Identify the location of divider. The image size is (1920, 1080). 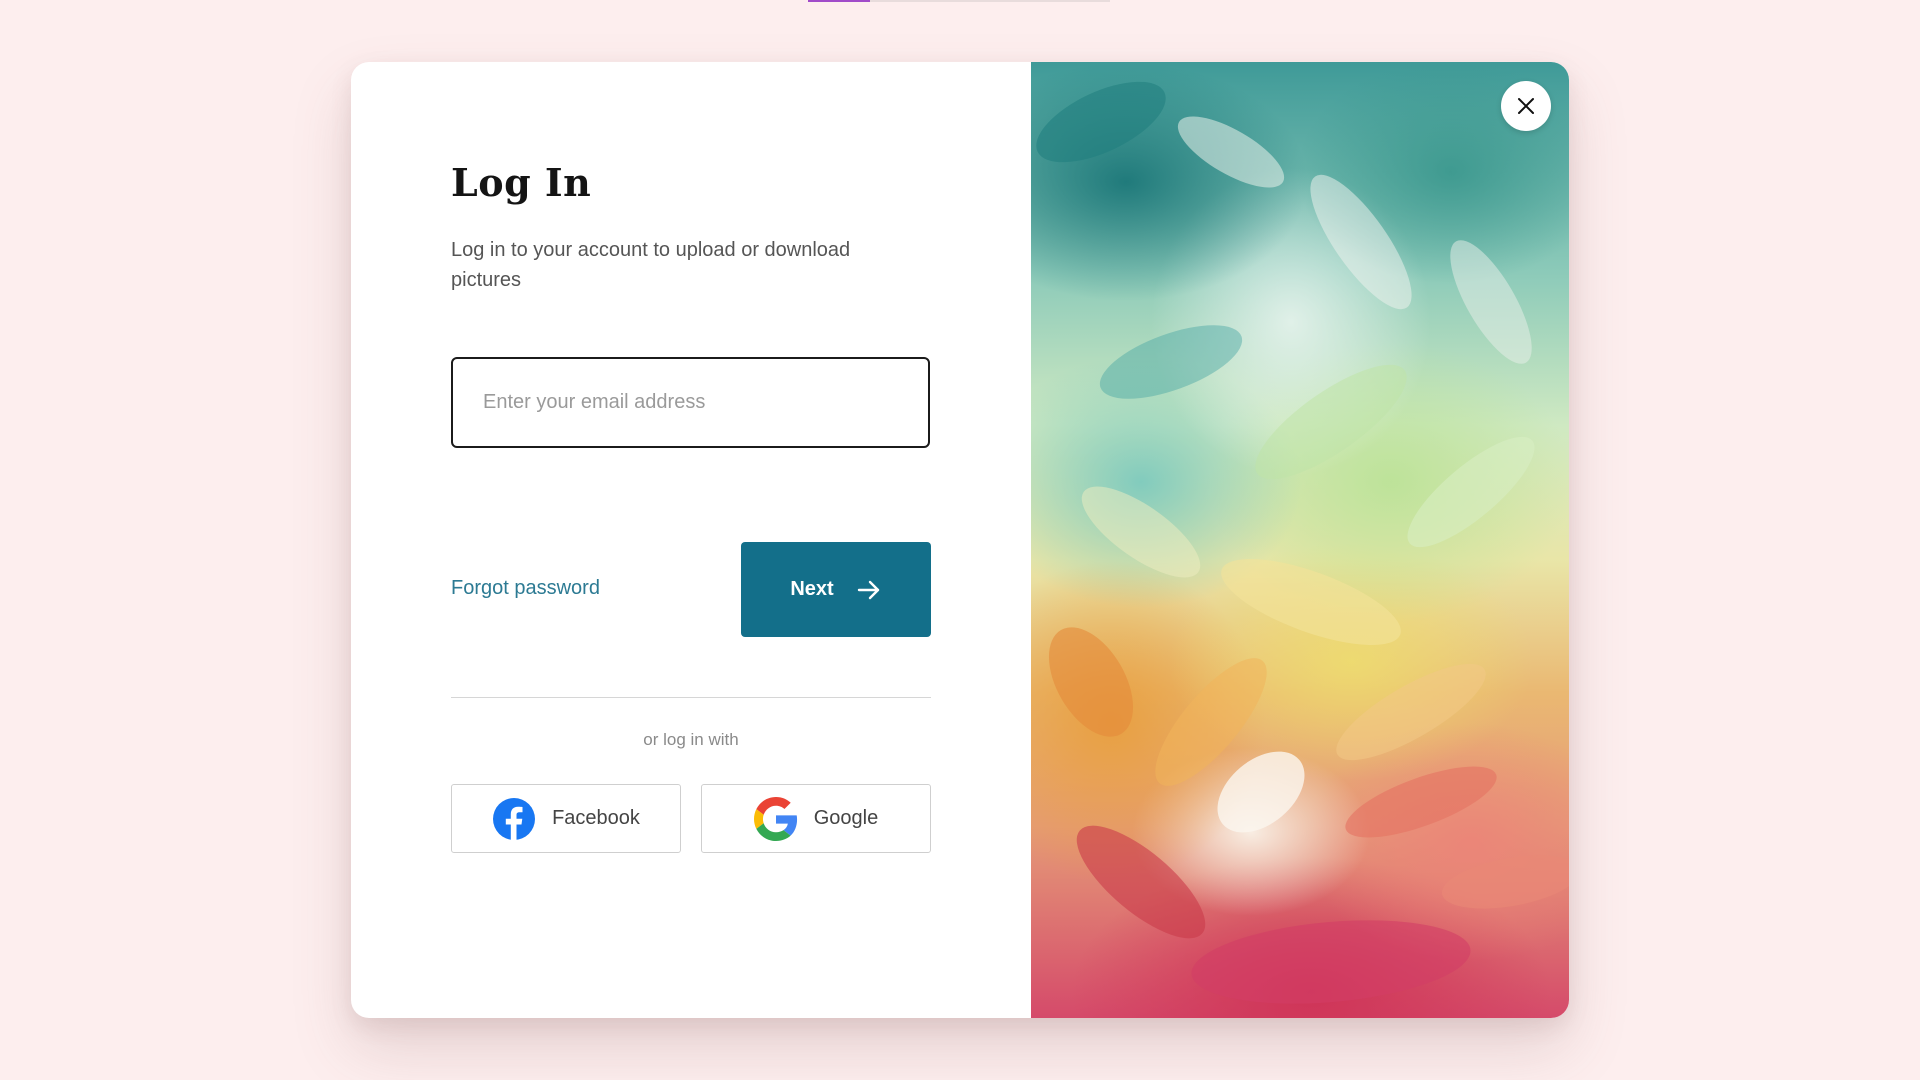
(691, 697).